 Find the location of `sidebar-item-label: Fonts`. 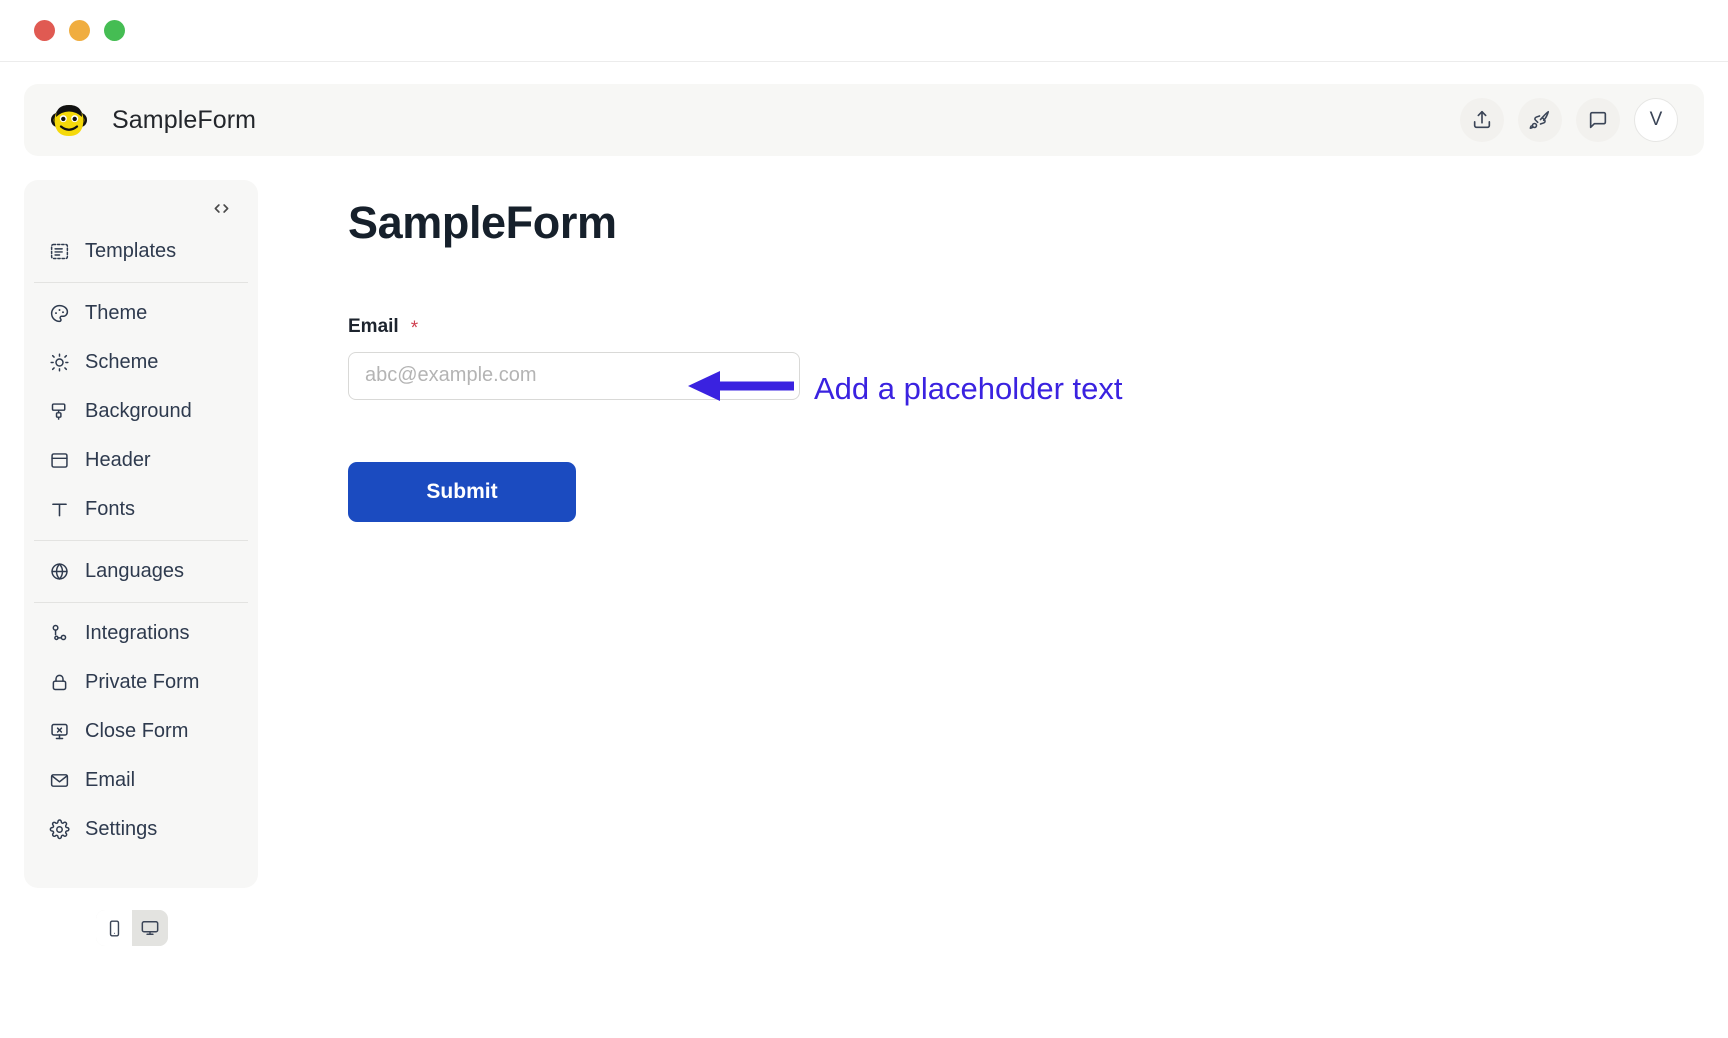

sidebar-item-label: Fonts is located at coordinates (110, 509).